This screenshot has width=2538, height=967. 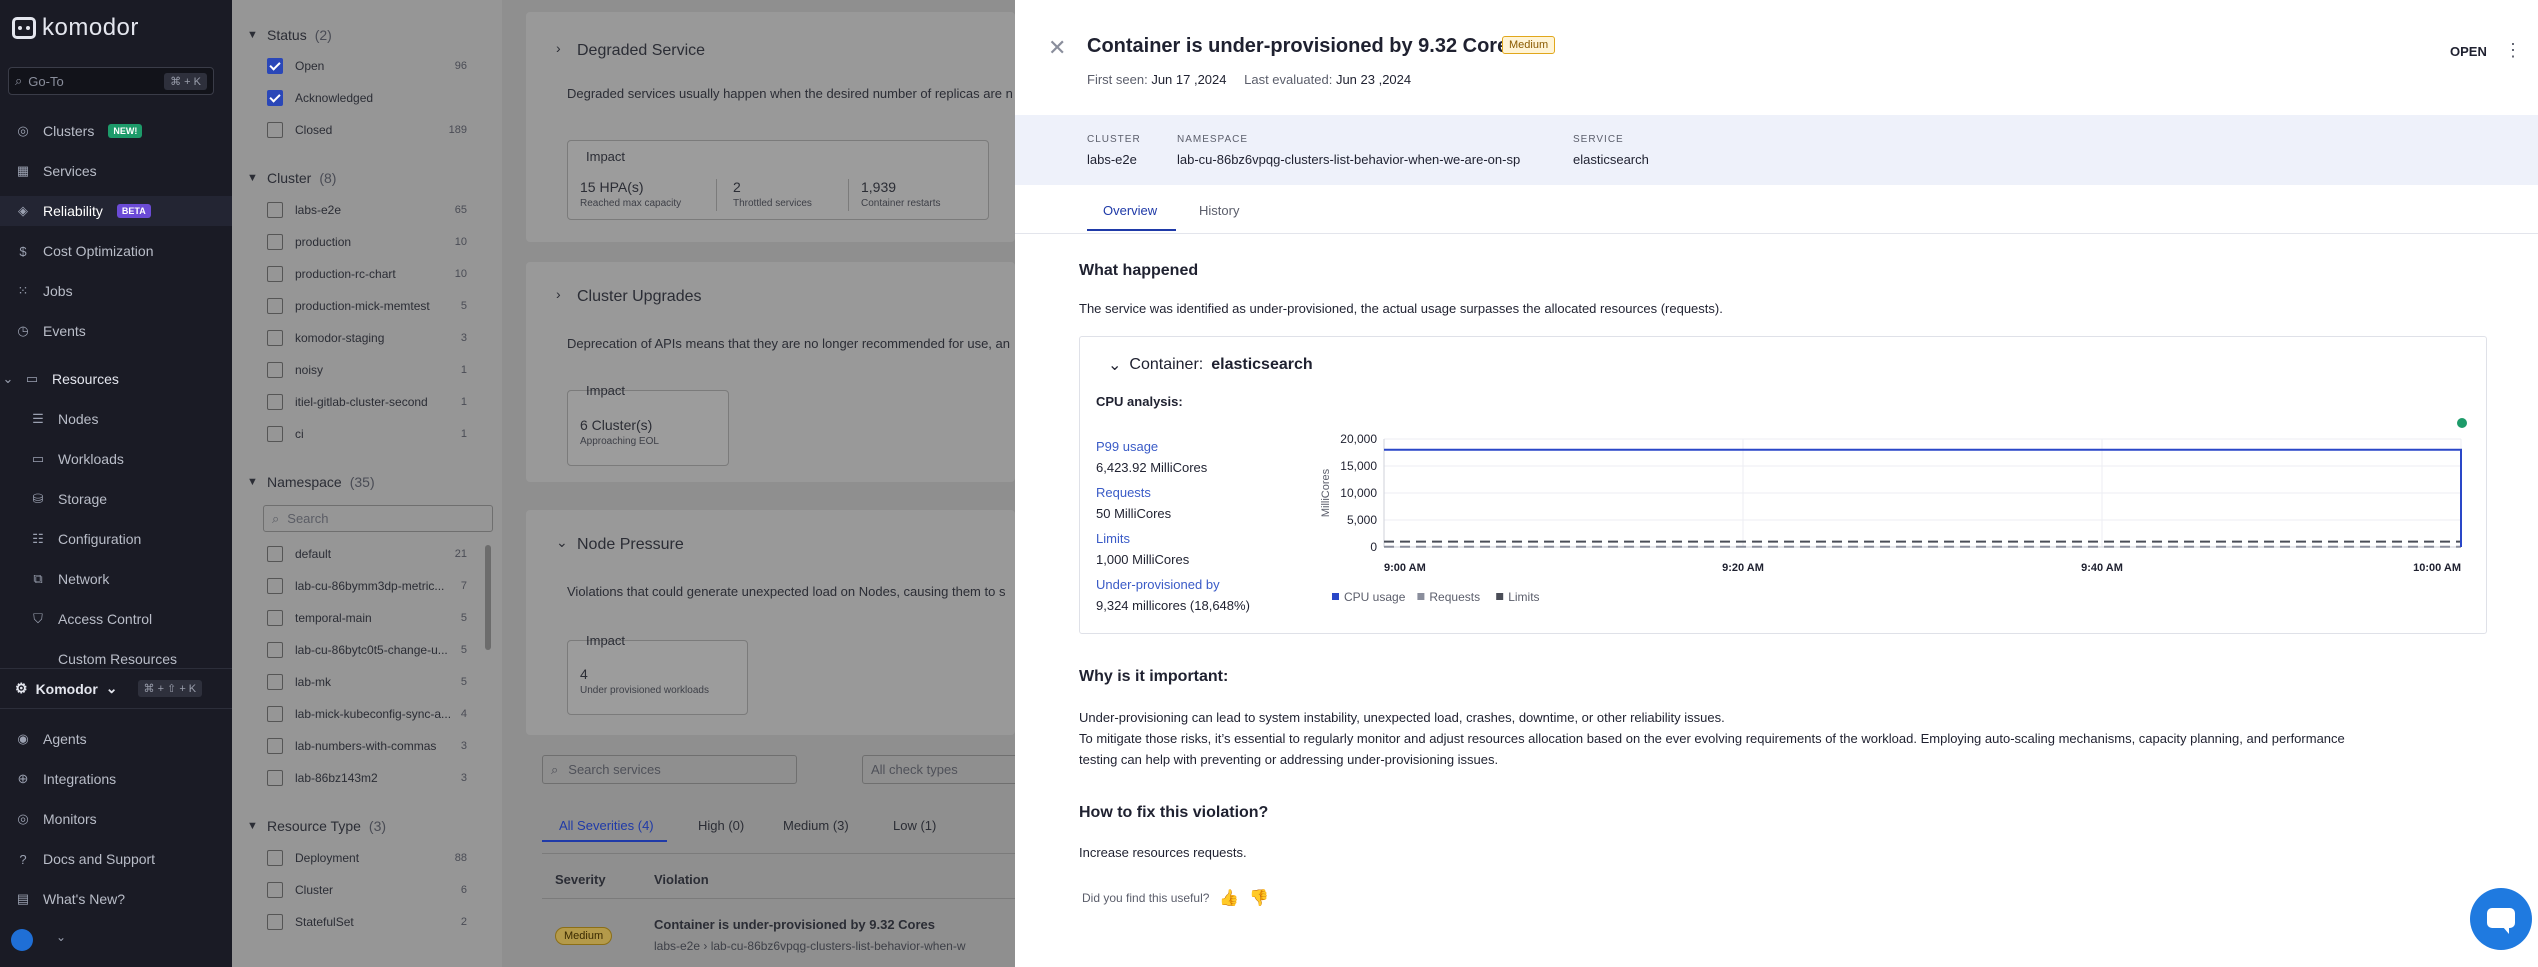 What do you see at coordinates (367, 338) in the screenshot?
I see `filter-option: komodor-staging 3` at bounding box center [367, 338].